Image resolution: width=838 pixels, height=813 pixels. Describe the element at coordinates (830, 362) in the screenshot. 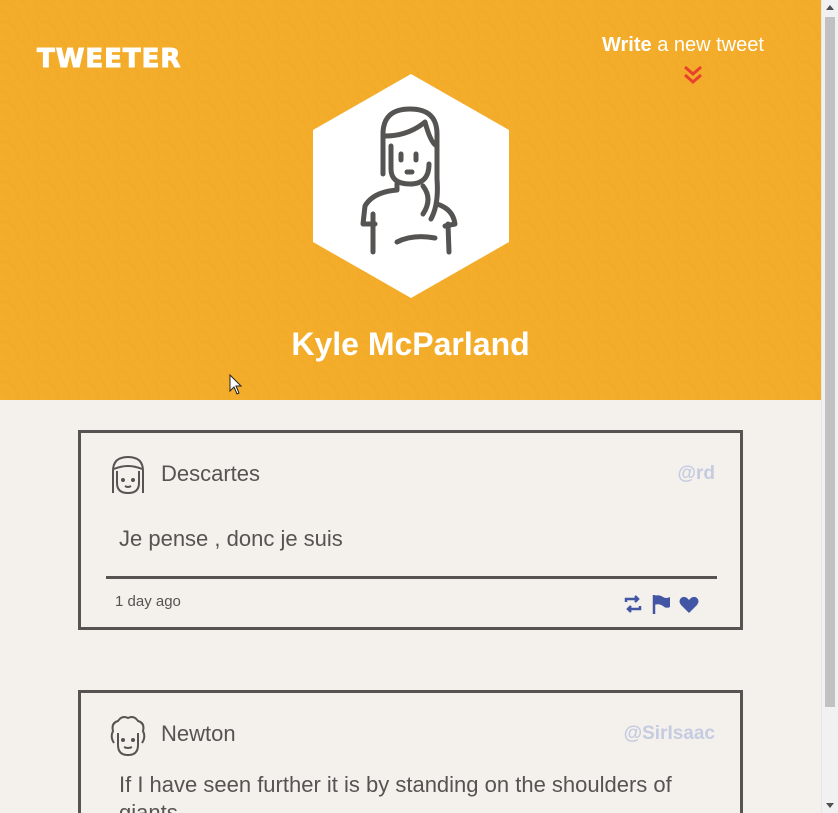

I see `scrollbar-thumb` at that location.